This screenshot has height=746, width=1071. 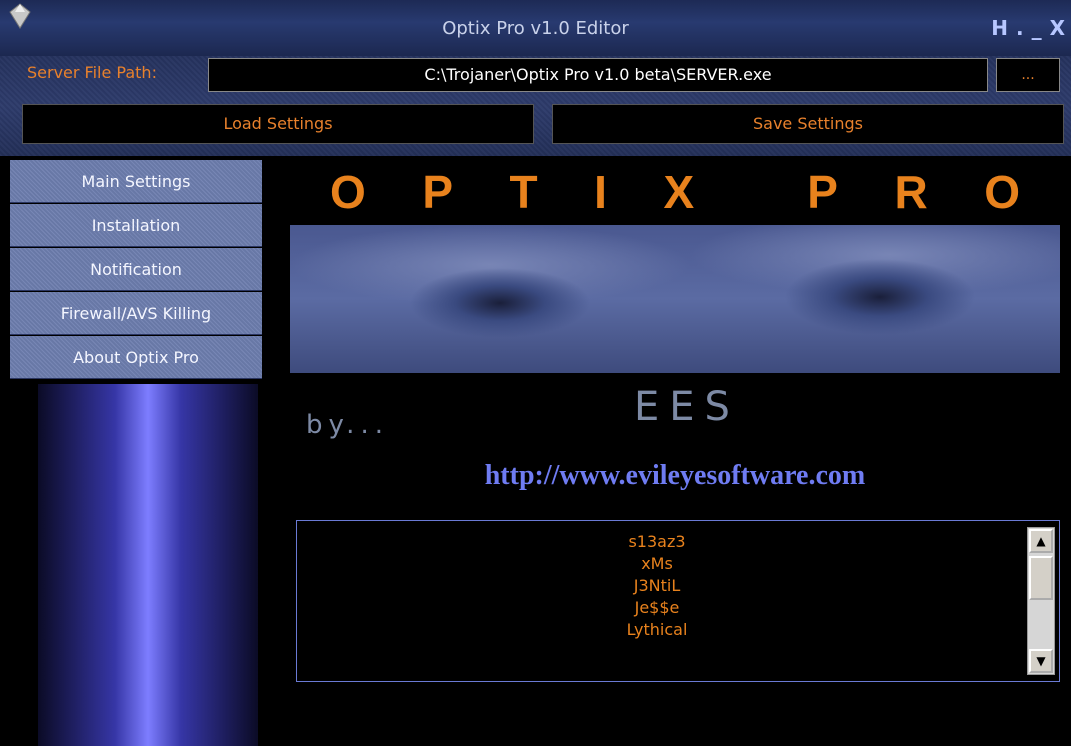 I want to click on logo-letter: I, so click(x=600, y=192).